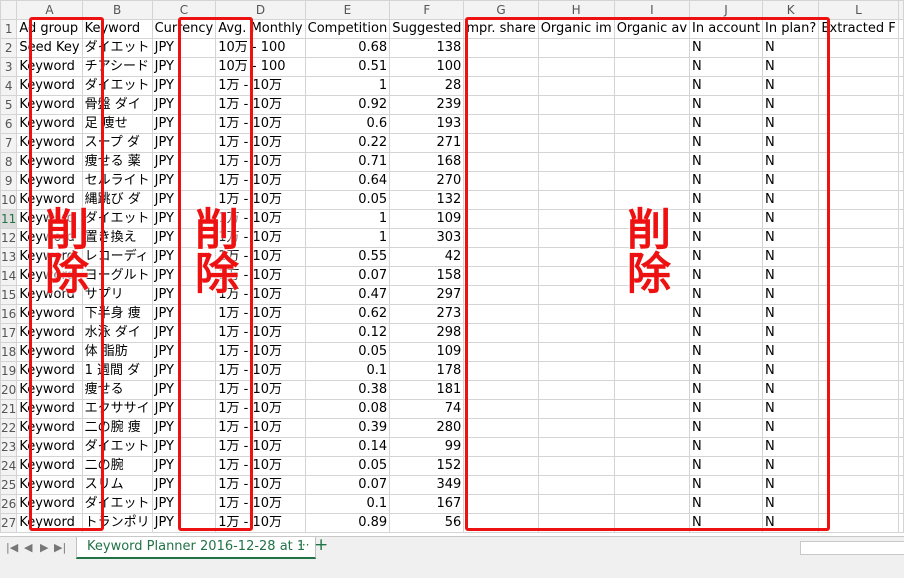 The image size is (904, 578). What do you see at coordinates (501, 29) in the screenshot?
I see `cell-g: mpr. share` at bounding box center [501, 29].